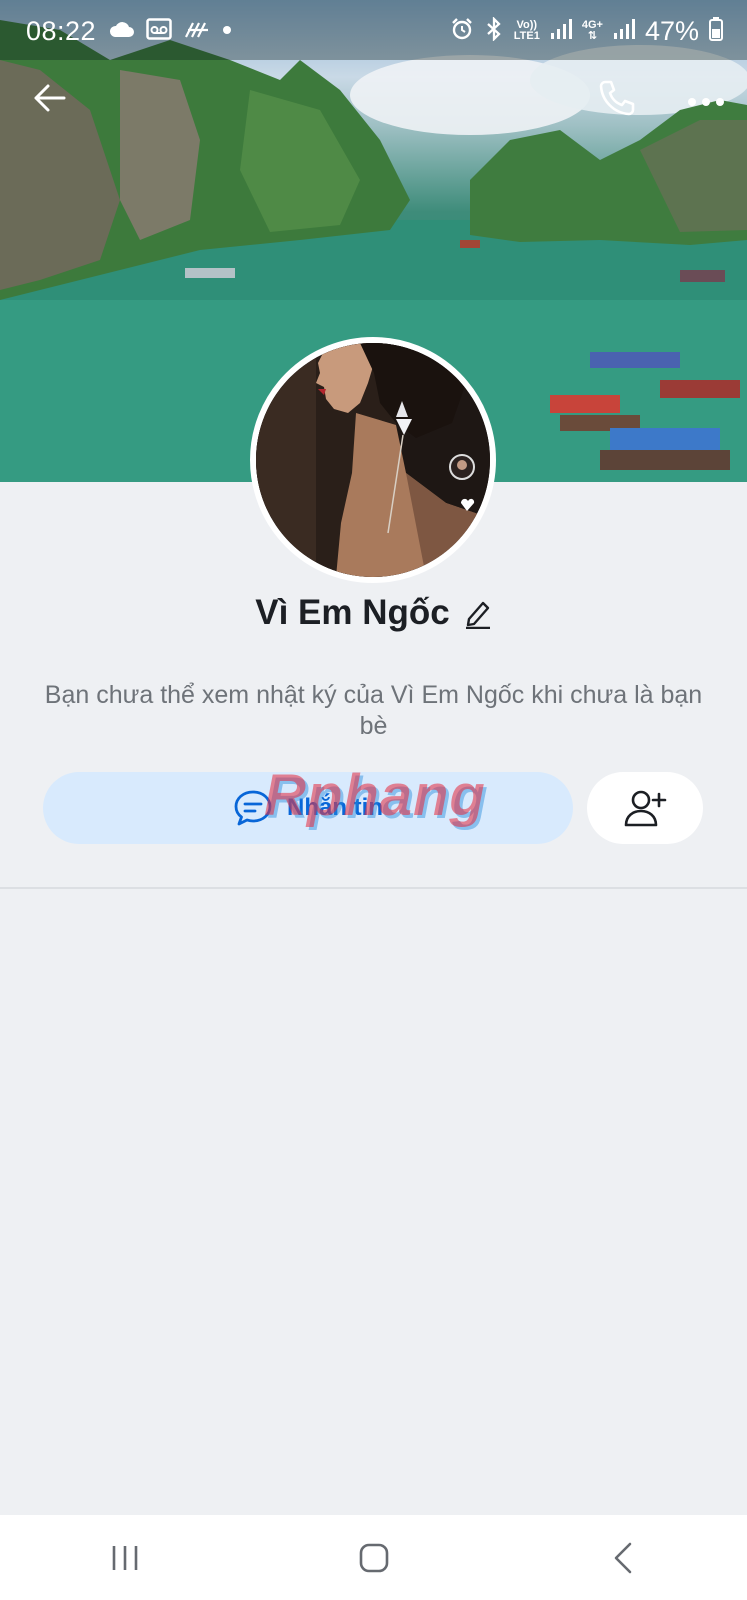 Image resolution: width=747 pixels, height=1600 pixels. I want to click on system-nav-bar, so click(373, 1557).